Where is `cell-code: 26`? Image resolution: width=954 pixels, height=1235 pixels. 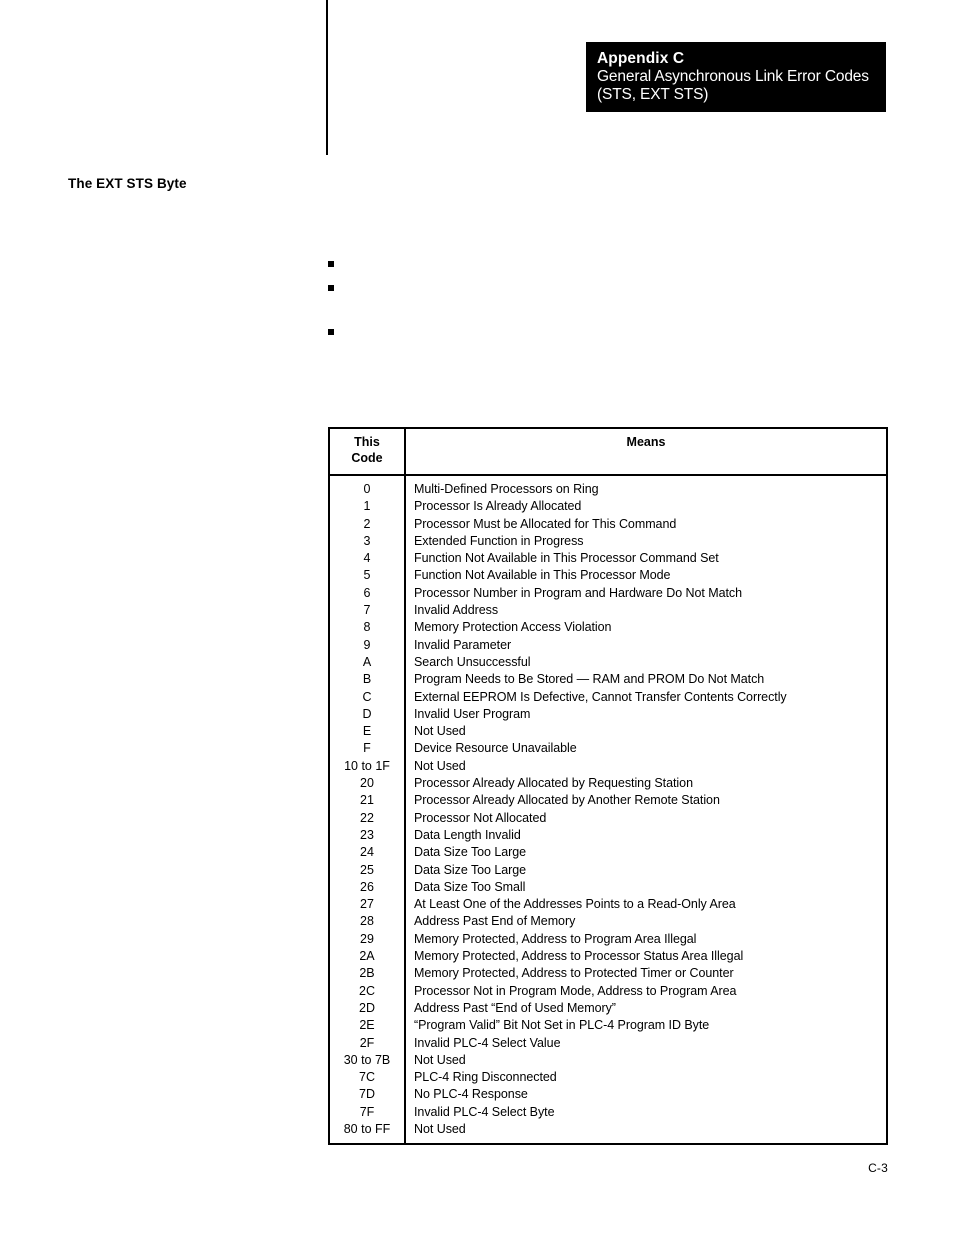
cell-code: 26 is located at coordinates (367, 887).